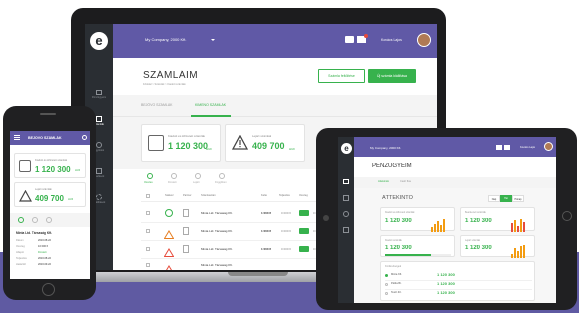 This screenshot has width=579, height=313. What do you see at coordinates (188, 146) in the screenshot?
I see `card-value: 1 120 300` at bounding box center [188, 146].